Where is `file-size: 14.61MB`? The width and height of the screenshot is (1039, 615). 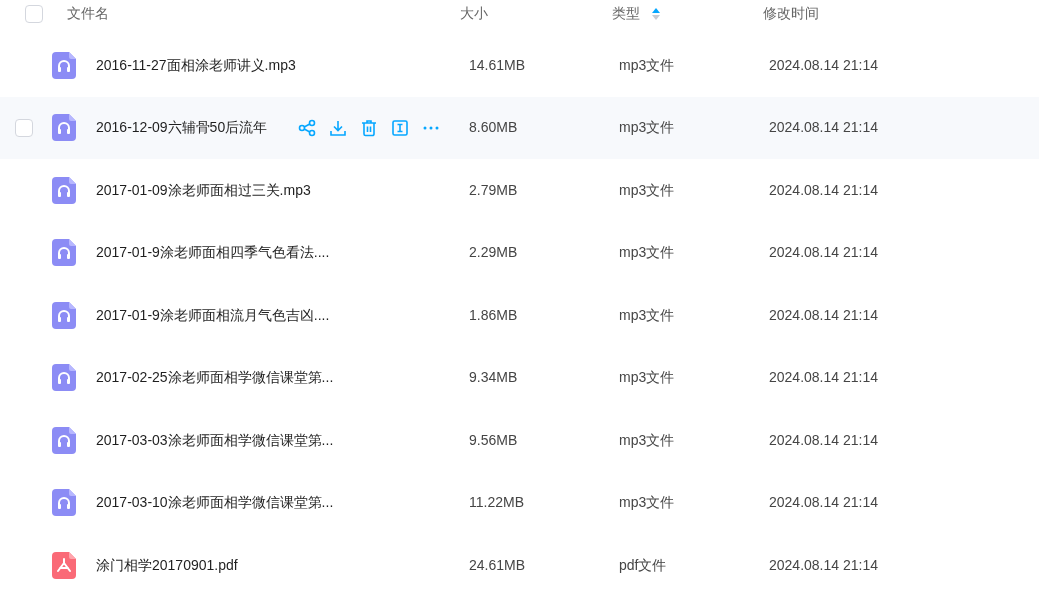 file-size: 14.61MB is located at coordinates (497, 64).